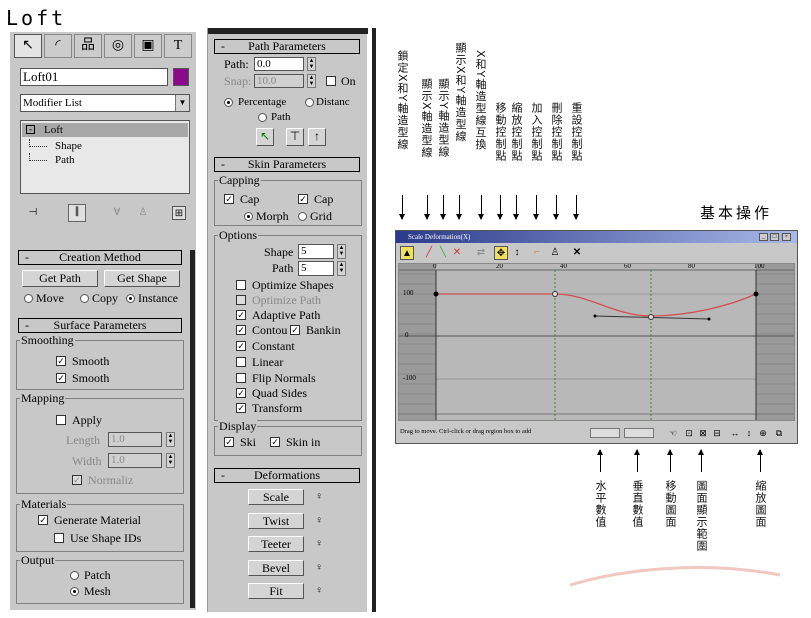 Image resolution: width=811 pixels, height=618 pixels. Describe the element at coordinates (555, 253) in the screenshot. I see `delete-control-point-icon: ♙` at that location.